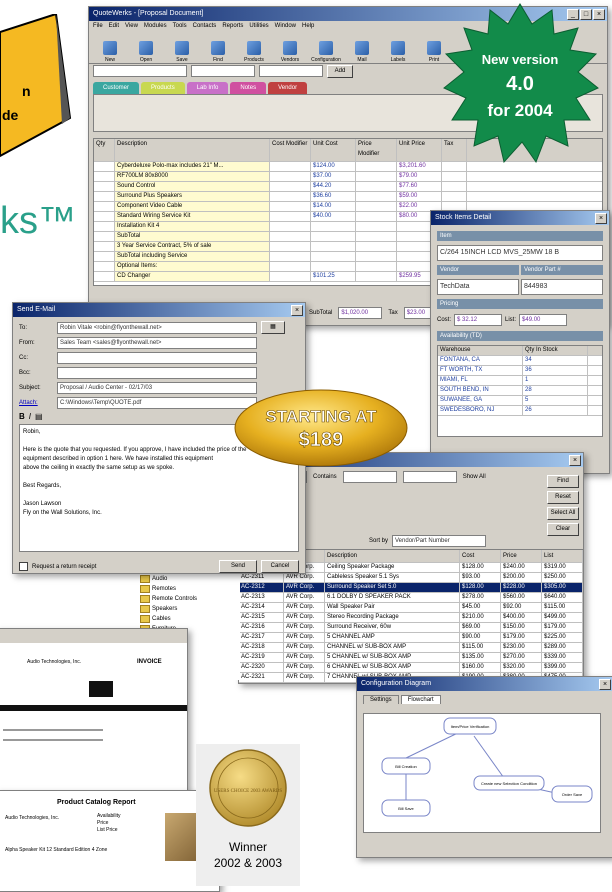 This screenshot has width=612, height=892. I want to click on product-column-header: Price, so click(521, 556).